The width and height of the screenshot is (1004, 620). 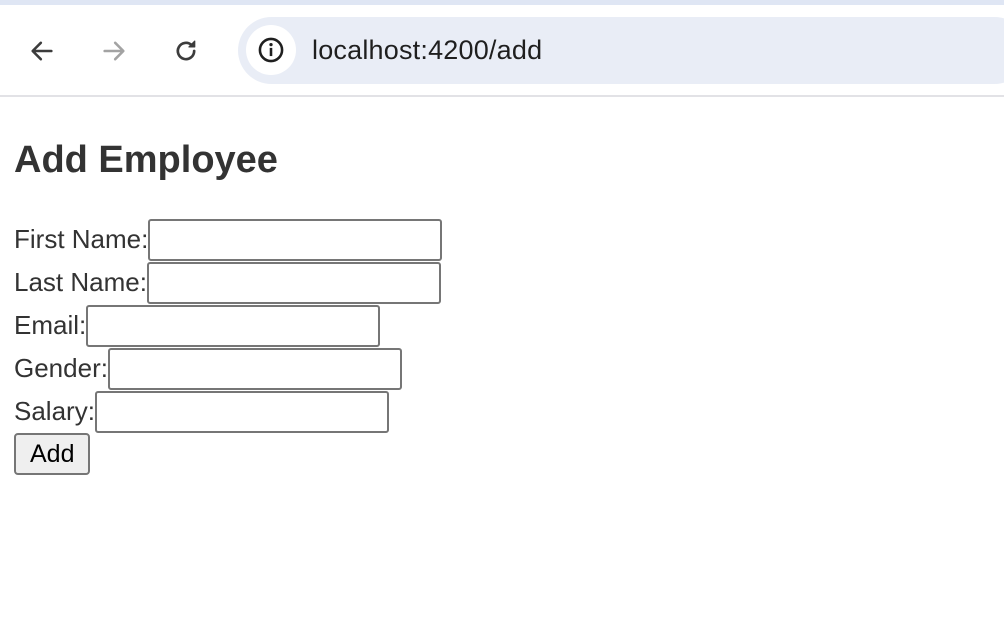 What do you see at coordinates (427, 50) in the screenshot?
I see `url-text: localhost:4200/add` at bounding box center [427, 50].